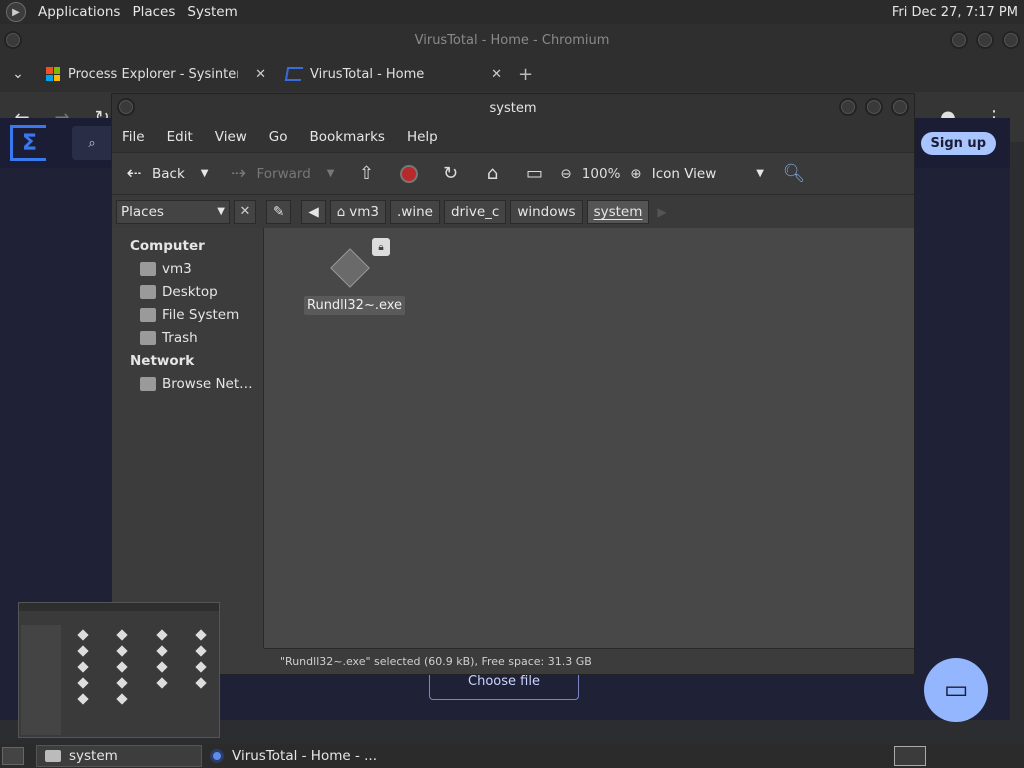 Image resolution: width=1024 pixels, height=768 pixels. Describe the element at coordinates (366, 173) in the screenshot. I see `up-arrow-icon: ⇧` at that location.